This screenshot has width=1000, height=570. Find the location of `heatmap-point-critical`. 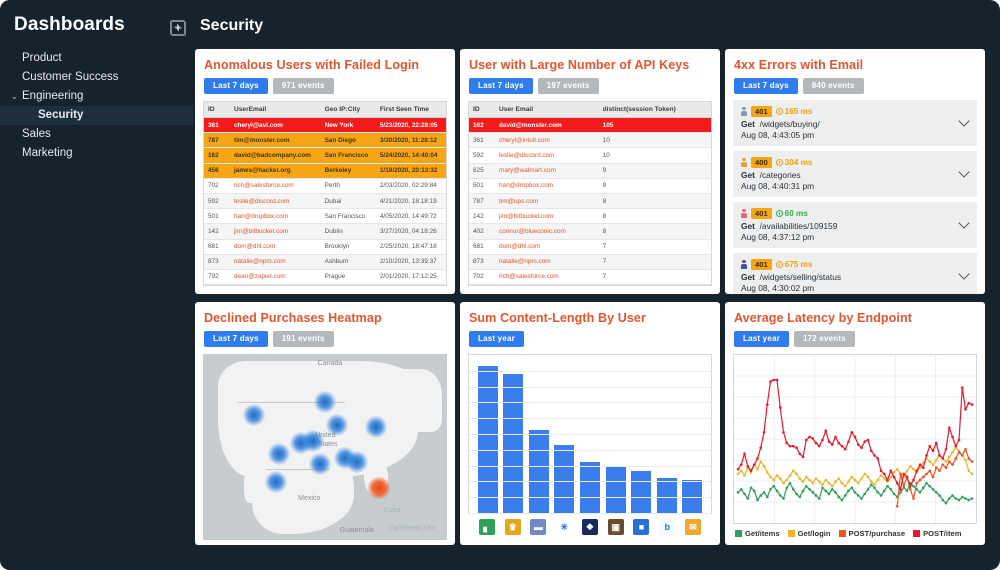

heatmap-point-critical is located at coordinates (378, 487).